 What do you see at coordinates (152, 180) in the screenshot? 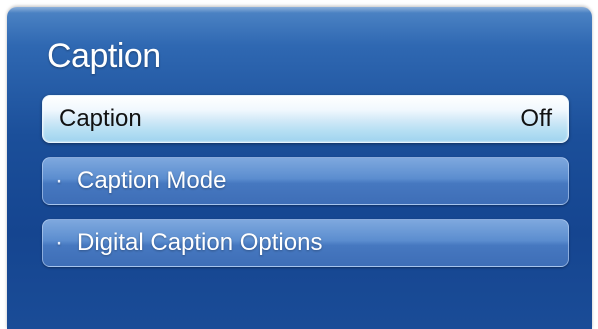
I see `menu-item-label: Caption Mode` at bounding box center [152, 180].